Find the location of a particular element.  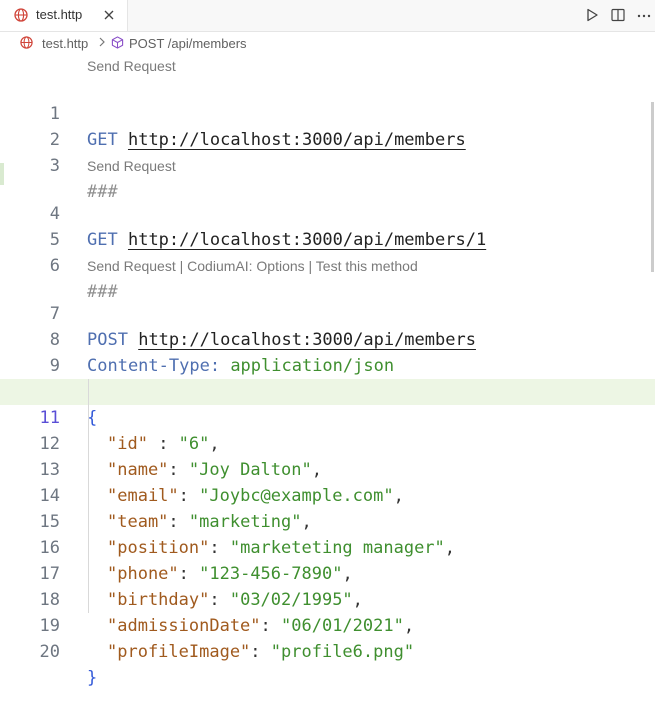

breadcrumb-file: test.http is located at coordinates (65, 43).